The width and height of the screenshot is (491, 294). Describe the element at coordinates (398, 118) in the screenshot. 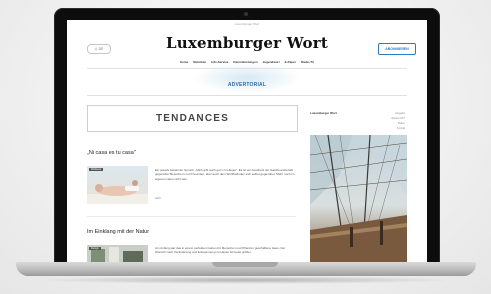

I see `sidebar-meta: Januar 2017` at that location.